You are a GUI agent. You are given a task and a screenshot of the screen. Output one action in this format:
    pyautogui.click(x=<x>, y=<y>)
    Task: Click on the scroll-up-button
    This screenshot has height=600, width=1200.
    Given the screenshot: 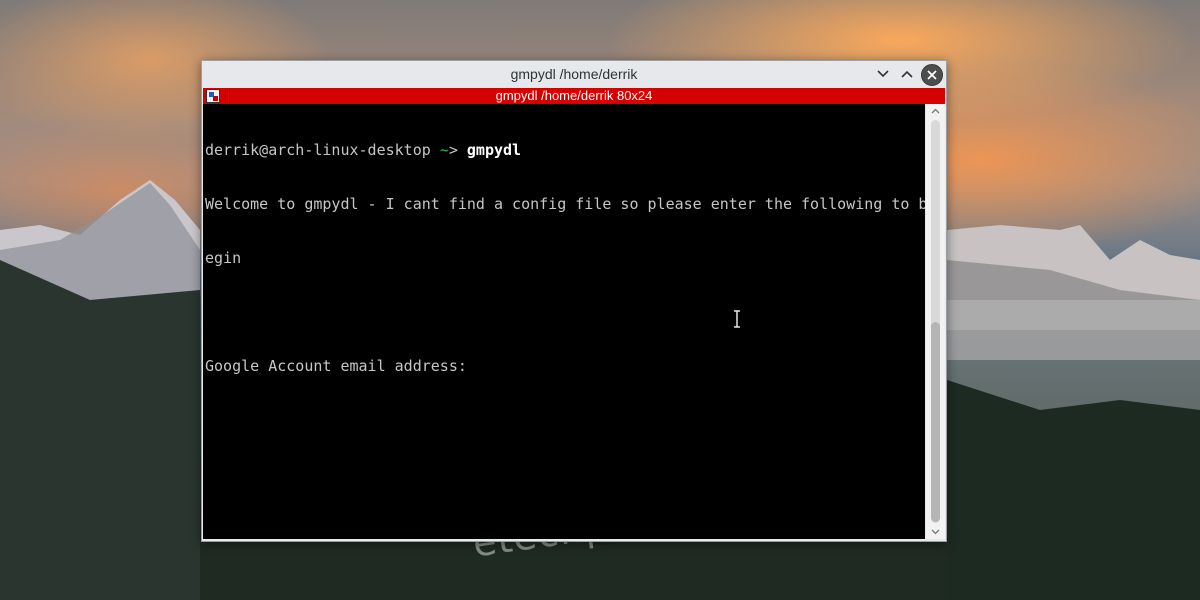 What is the action you would take?
    pyautogui.click(x=935, y=111)
    